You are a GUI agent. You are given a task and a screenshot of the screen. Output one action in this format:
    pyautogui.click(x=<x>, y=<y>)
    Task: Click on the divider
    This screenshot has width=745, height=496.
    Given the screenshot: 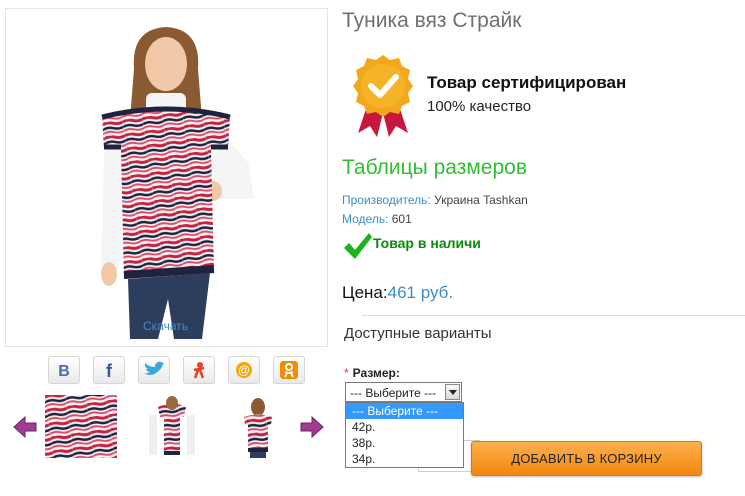 What is the action you would take?
    pyautogui.click(x=553, y=315)
    